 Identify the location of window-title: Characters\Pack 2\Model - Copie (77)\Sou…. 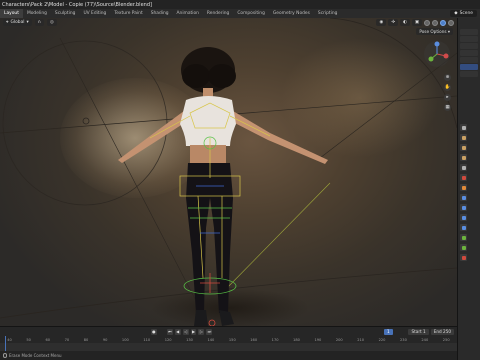
(77, 4).